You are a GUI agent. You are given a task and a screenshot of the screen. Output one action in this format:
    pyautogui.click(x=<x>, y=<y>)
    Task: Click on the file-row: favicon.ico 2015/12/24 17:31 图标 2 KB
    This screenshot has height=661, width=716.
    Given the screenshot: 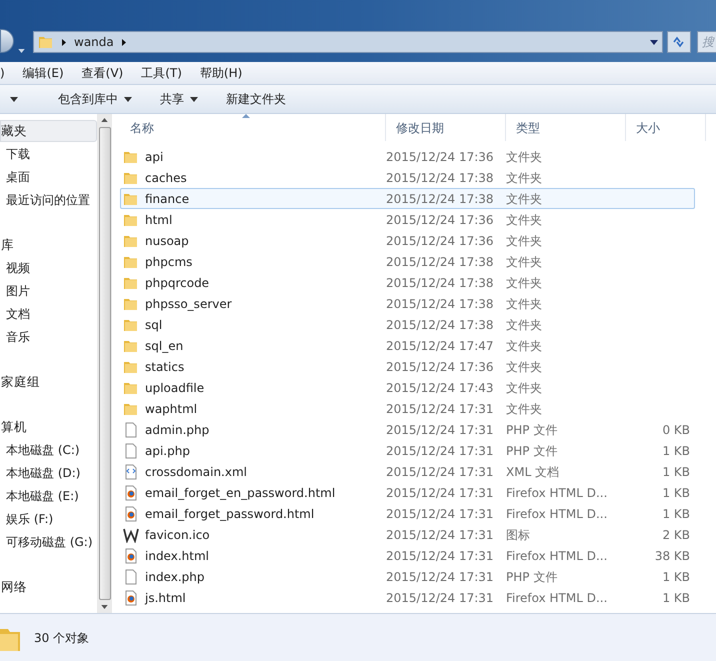 What is the action you would take?
    pyautogui.click(x=407, y=534)
    